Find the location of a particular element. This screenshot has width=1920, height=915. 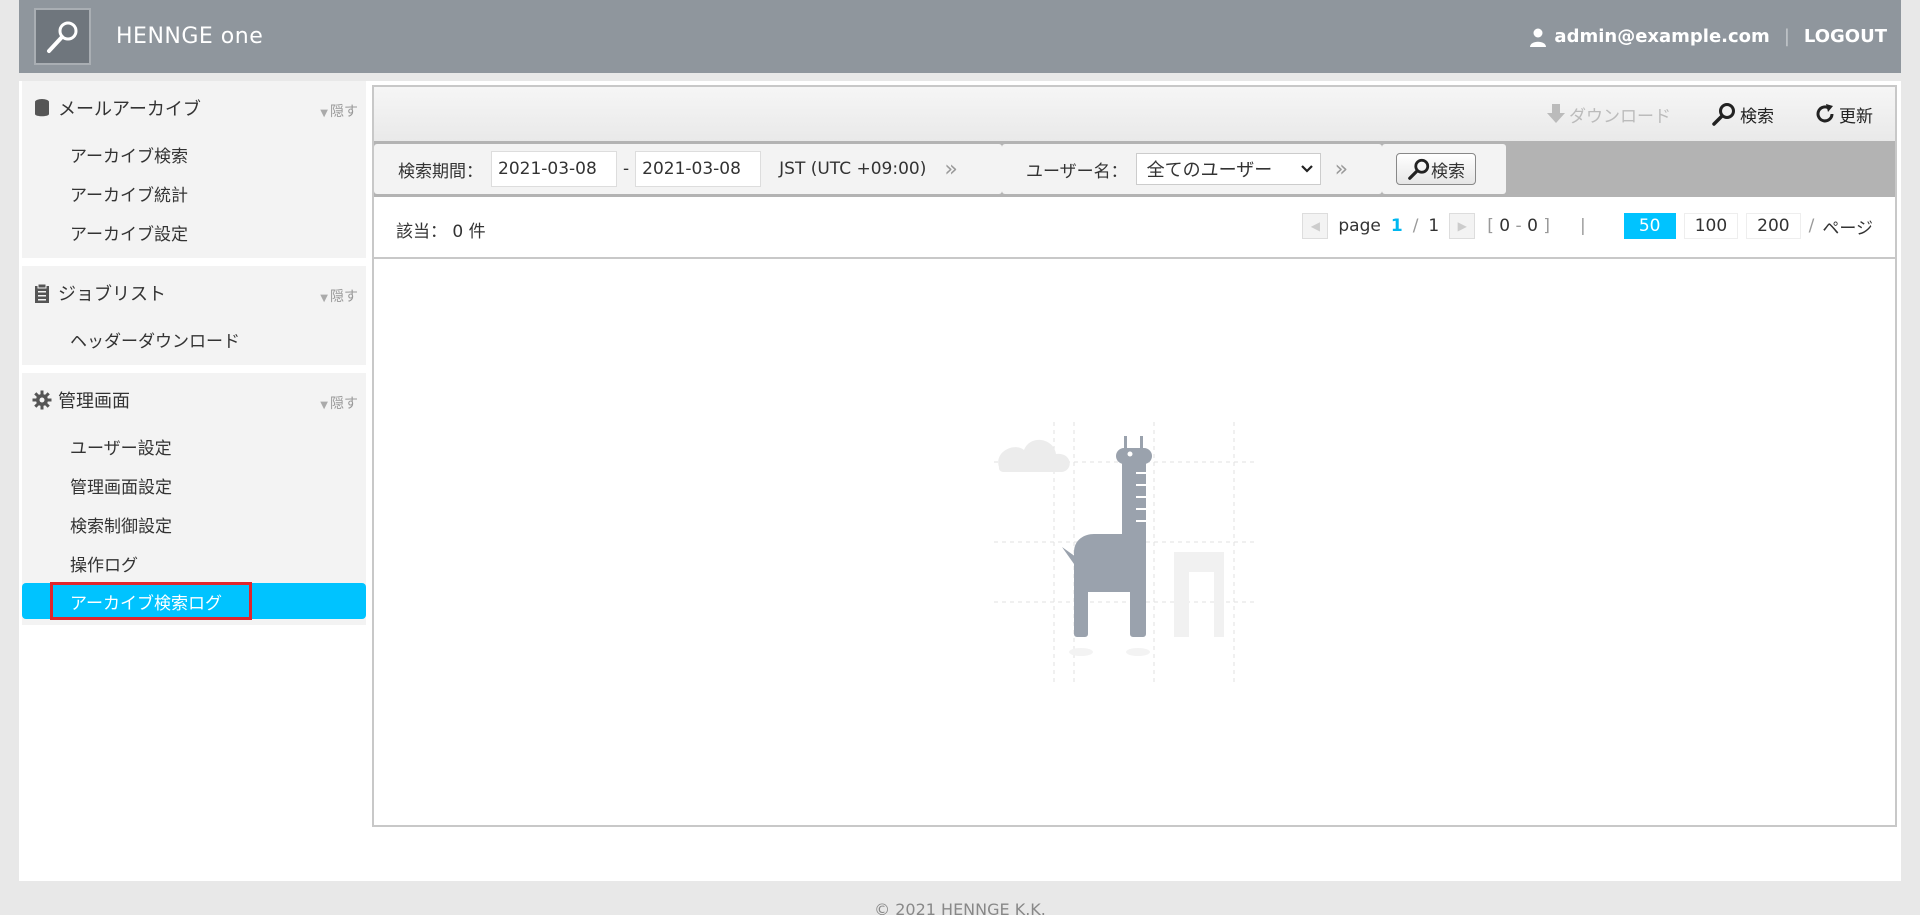

sidebar-item-archive-search: アーカイブ検索 is located at coordinates (194, 154).